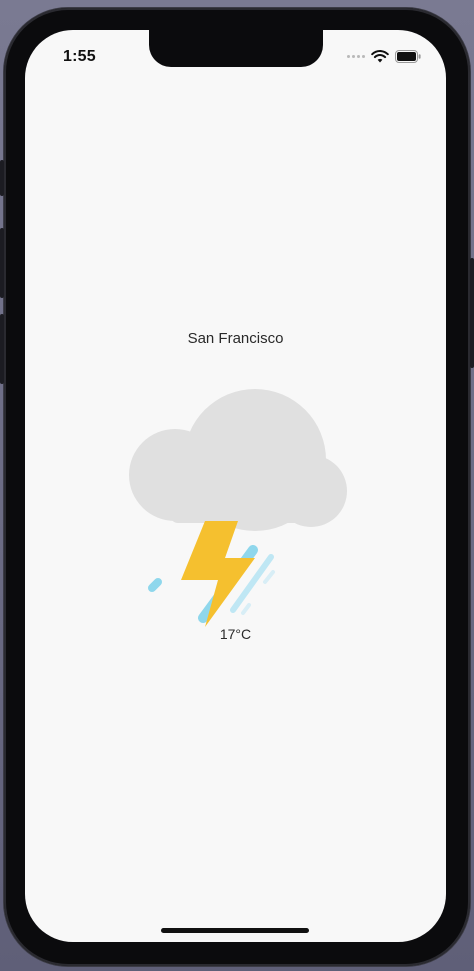 This screenshot has height=971, width=474. What do you see at coordinates (235, 338) in the screenshot?
I see `city-name: San Francisco` at bounding box center [235, 338].